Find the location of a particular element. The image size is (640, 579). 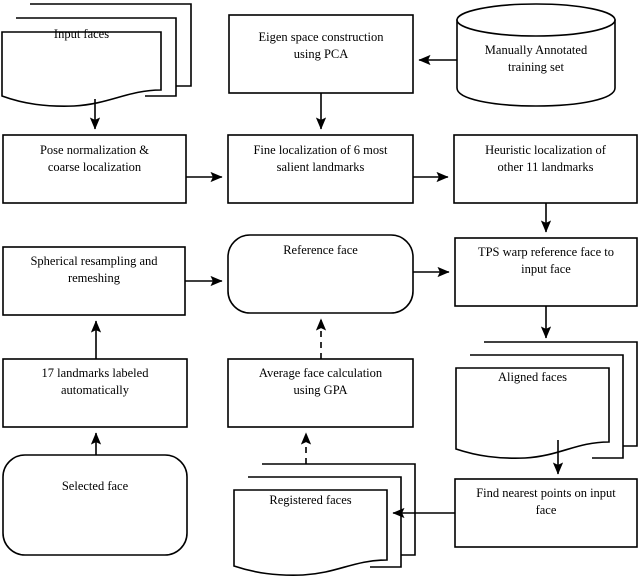

node-training-set is located at coordinates (536, 55).